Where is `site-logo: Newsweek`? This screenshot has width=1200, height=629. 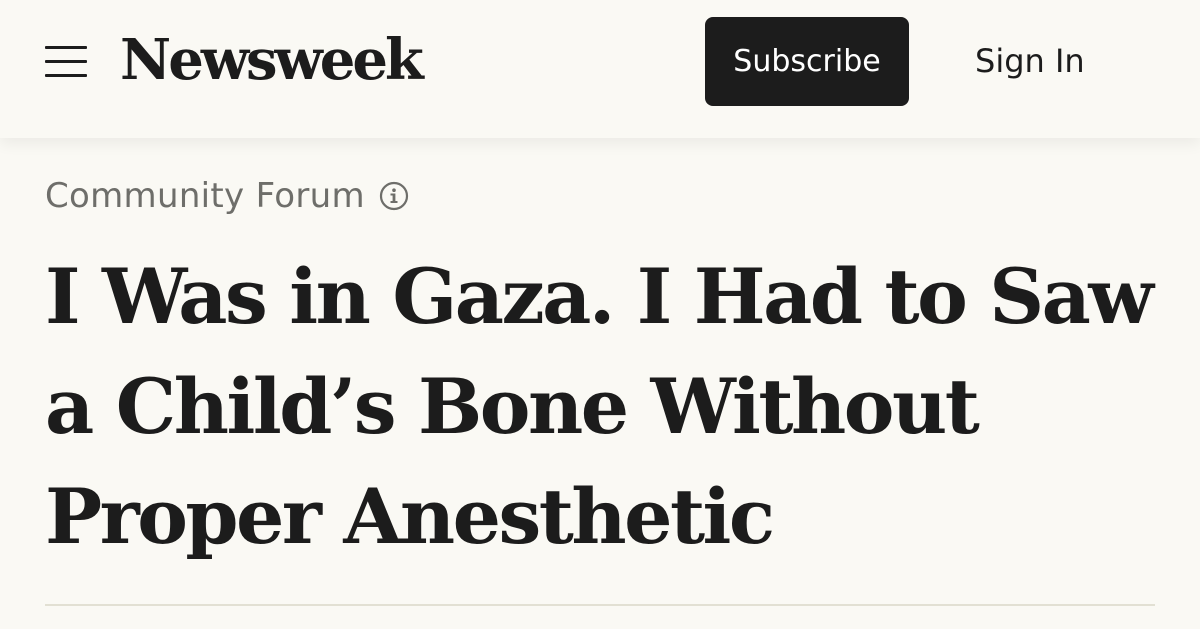 site-logo: Newsweek is located at coordinates (272, 60).